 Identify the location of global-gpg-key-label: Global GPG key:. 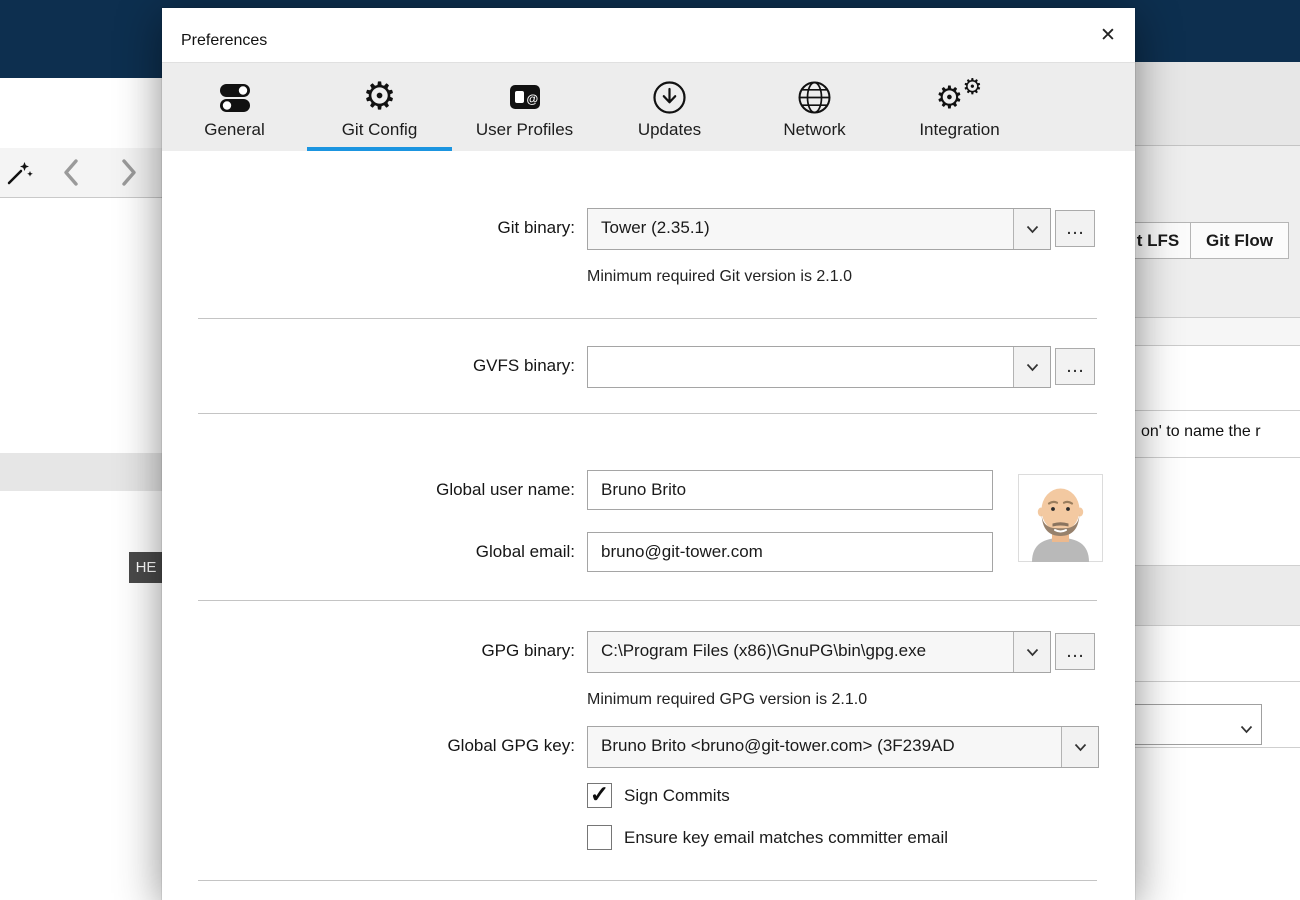
(511, 745).